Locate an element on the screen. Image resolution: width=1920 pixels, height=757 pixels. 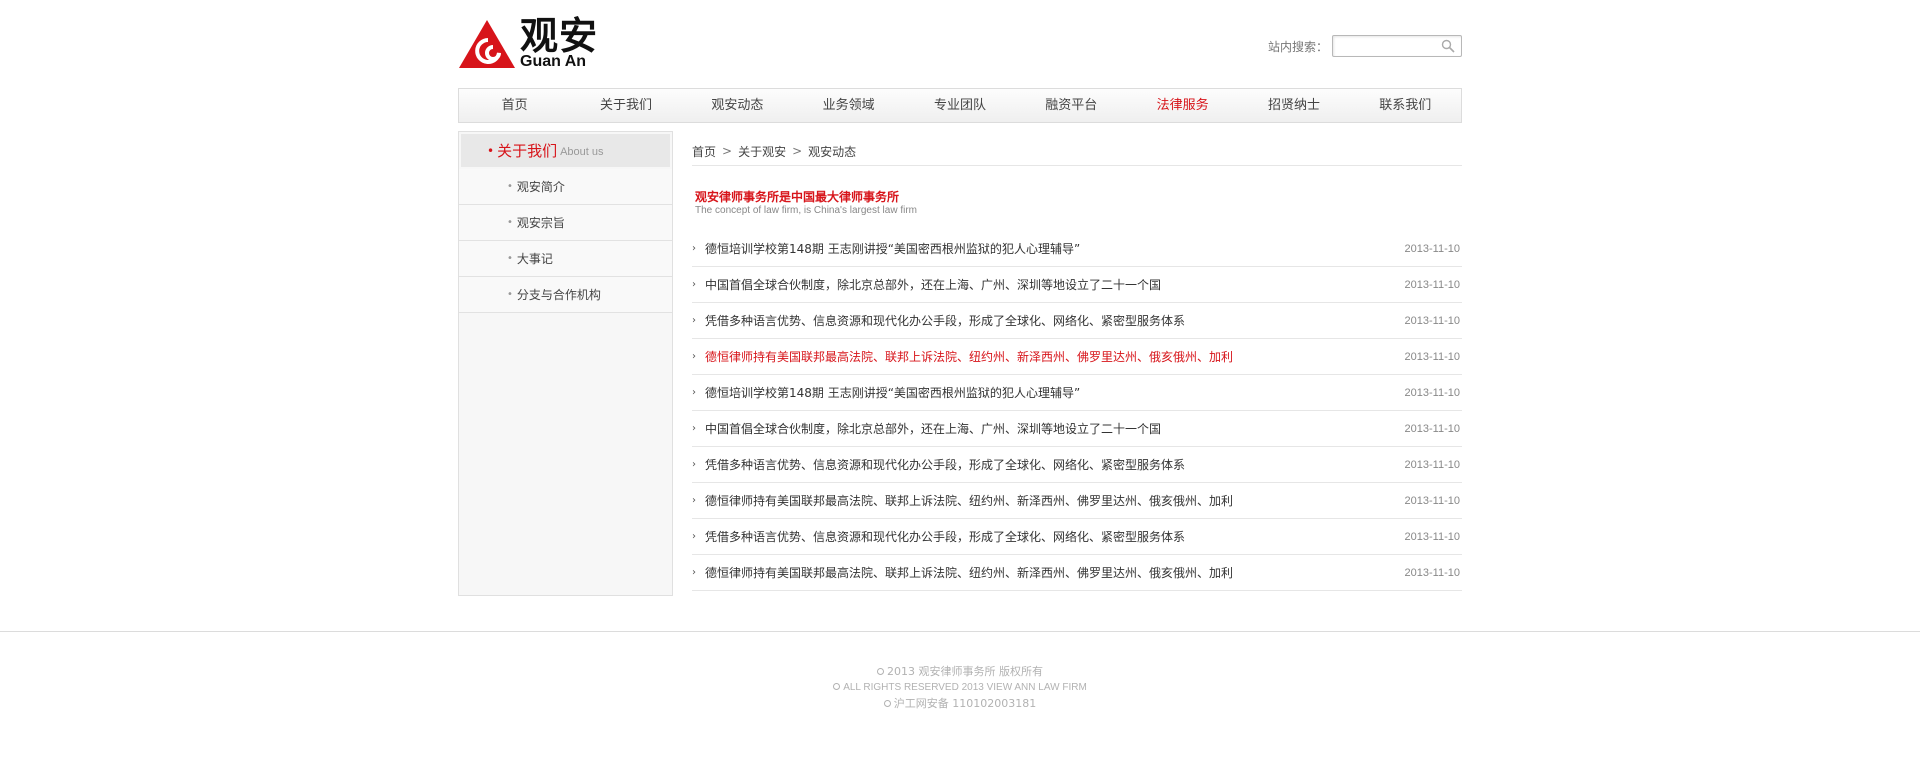
main-nav: 首页 关于我们 观安动态 业务领域 专业团队 融资平台 法律服务 招贤纳士 联系我们 is located at coordinates (960, 105).